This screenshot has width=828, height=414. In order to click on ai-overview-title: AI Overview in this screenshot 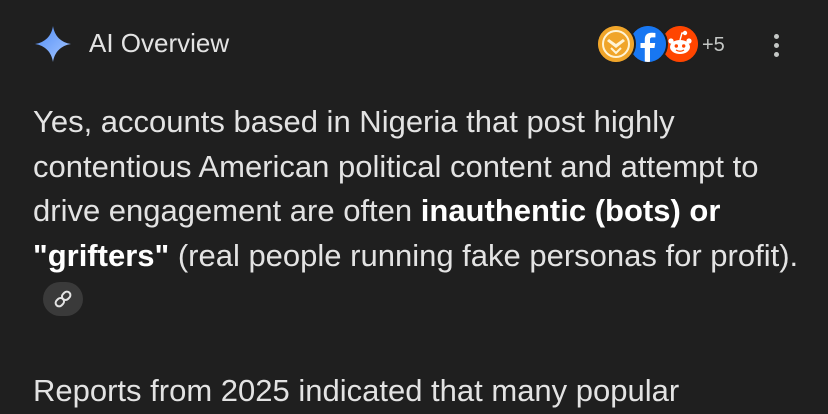, I will do `click(159, 43)`.